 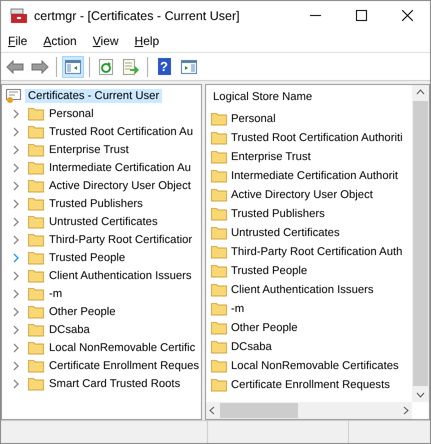 I want to click on store-list-item: Enterprise Trust, so click(x=271, y=156).